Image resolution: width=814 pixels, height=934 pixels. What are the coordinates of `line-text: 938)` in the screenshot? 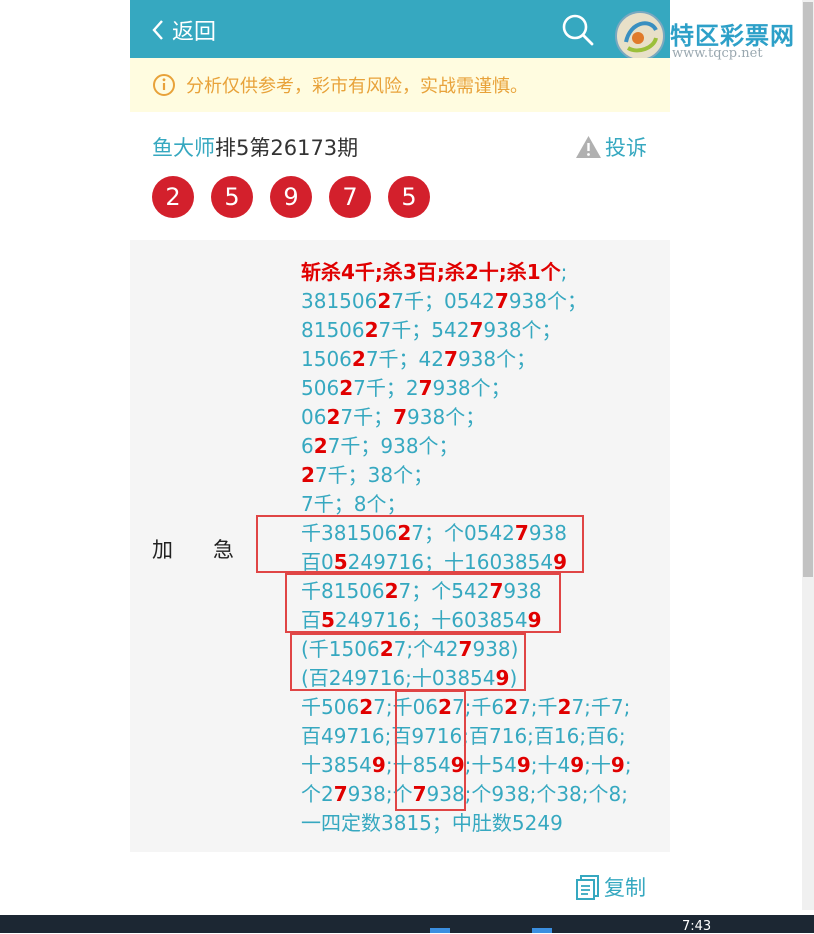 It's located at (495, 649).